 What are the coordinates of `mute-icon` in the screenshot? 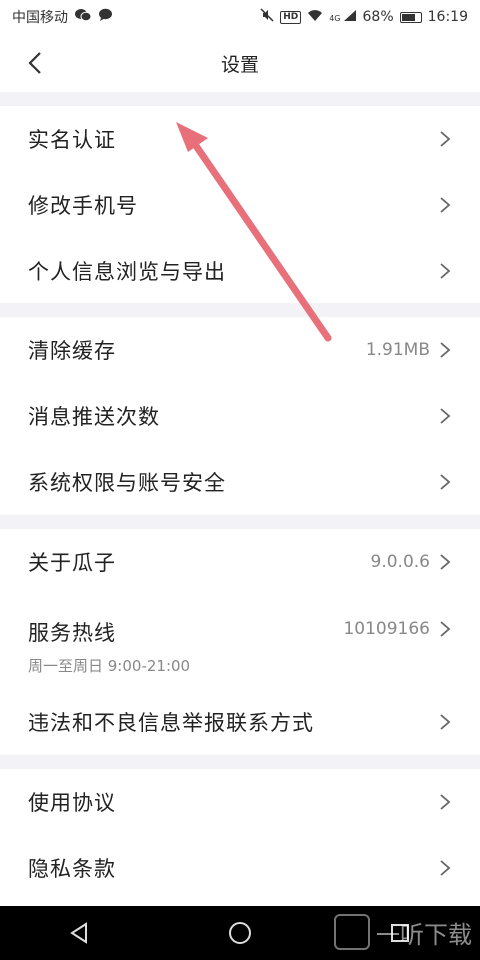 It's located at (267, 17).